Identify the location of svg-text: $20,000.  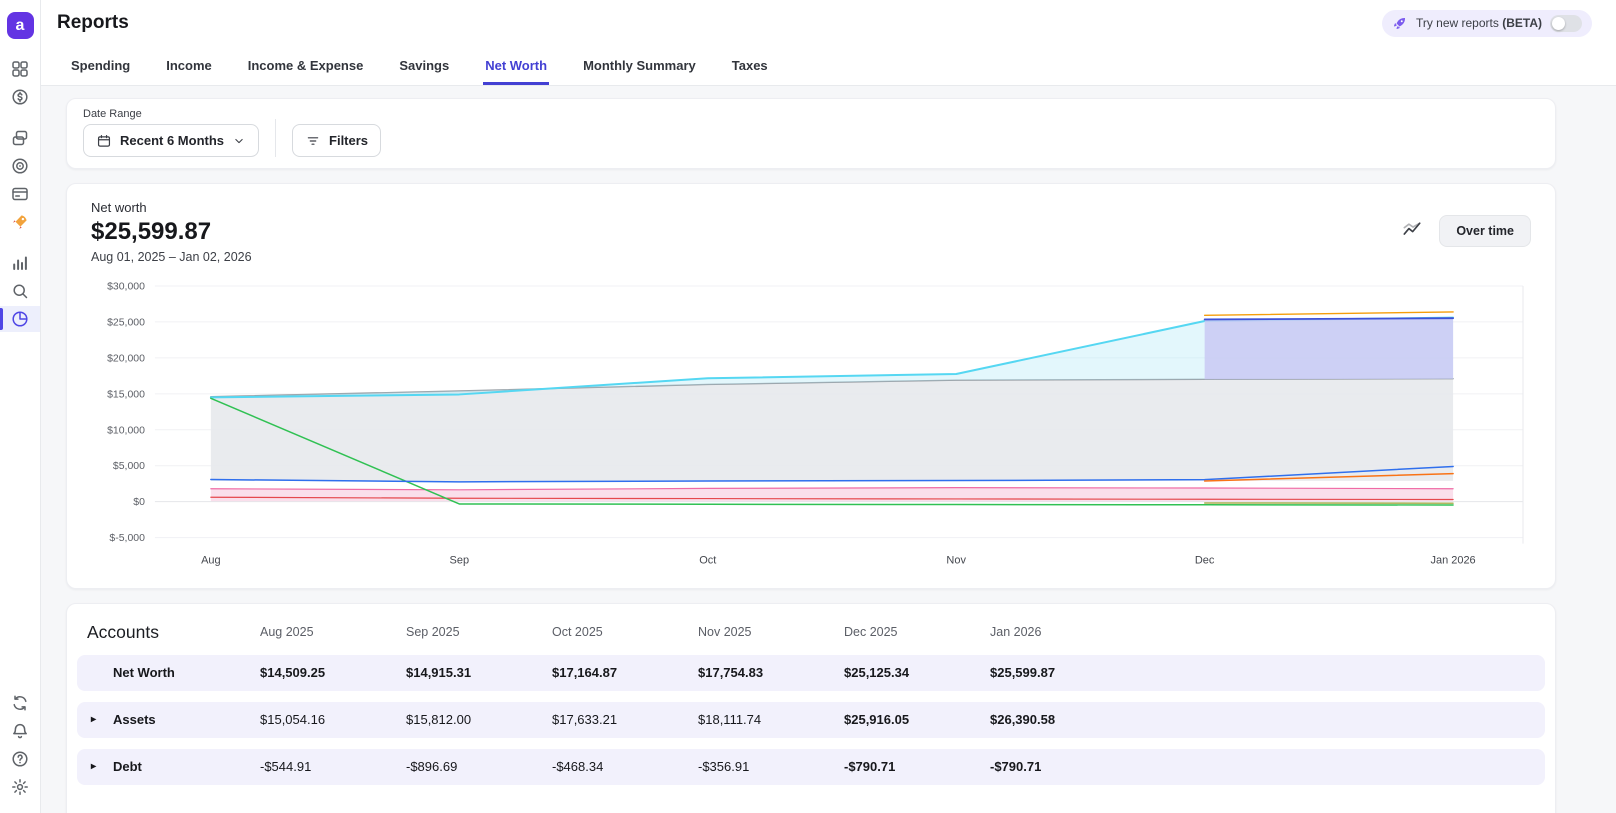
(126, 358).